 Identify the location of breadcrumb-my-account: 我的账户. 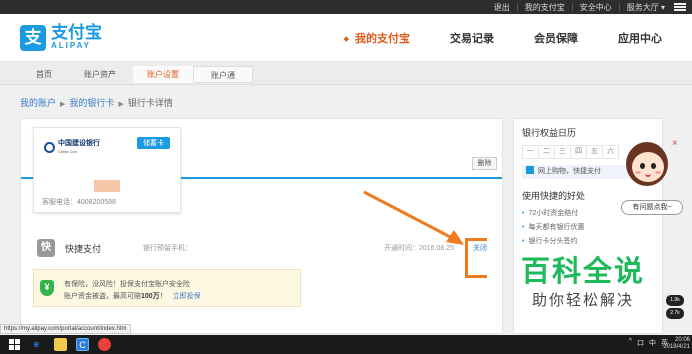
(38, 103).